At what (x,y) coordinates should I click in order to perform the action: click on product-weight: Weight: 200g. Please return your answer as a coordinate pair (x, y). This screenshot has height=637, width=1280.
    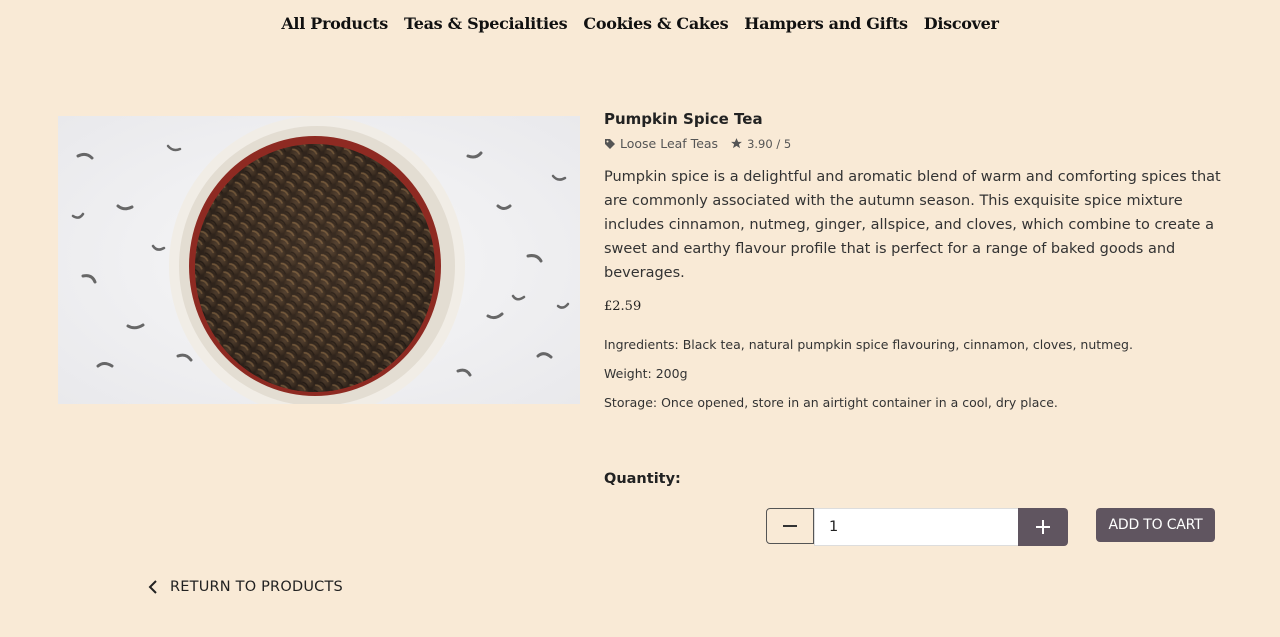
    Looking at the image, I should click on (646, 373).